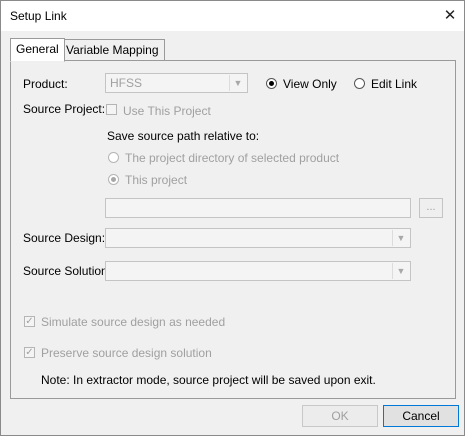  I want to click on product-label: Product:, so click(45, 84).